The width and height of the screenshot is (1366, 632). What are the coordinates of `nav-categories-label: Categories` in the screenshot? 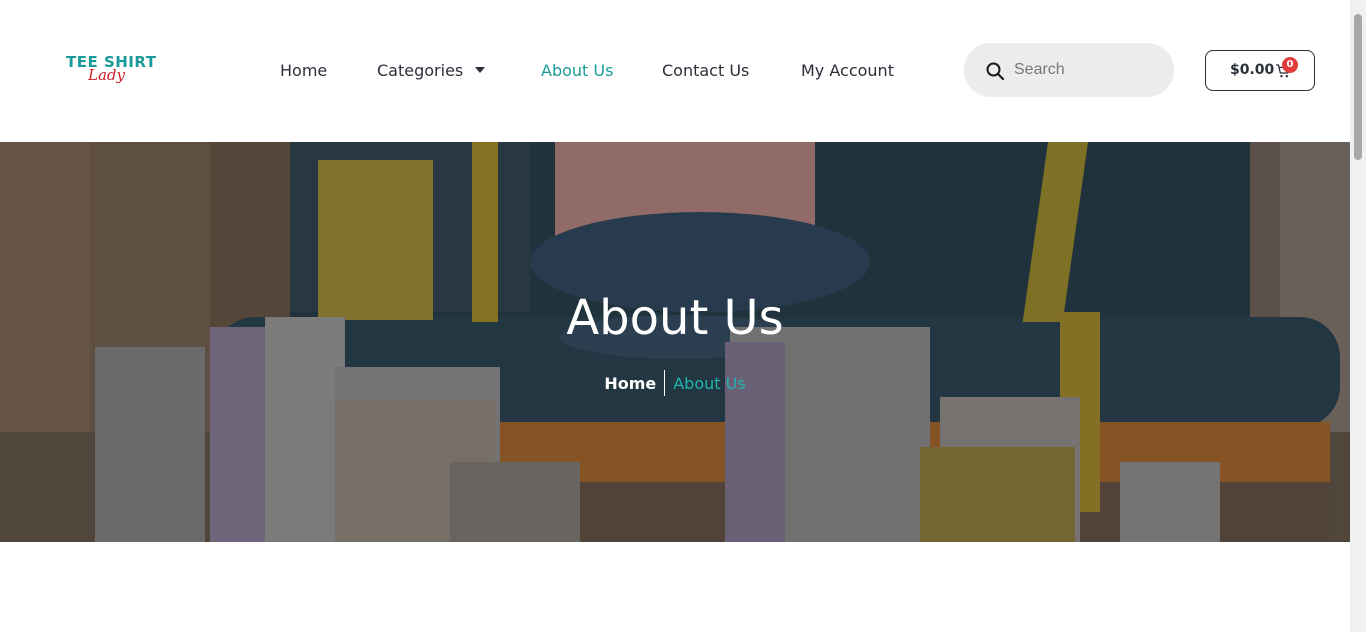 It's located at (420, 70).